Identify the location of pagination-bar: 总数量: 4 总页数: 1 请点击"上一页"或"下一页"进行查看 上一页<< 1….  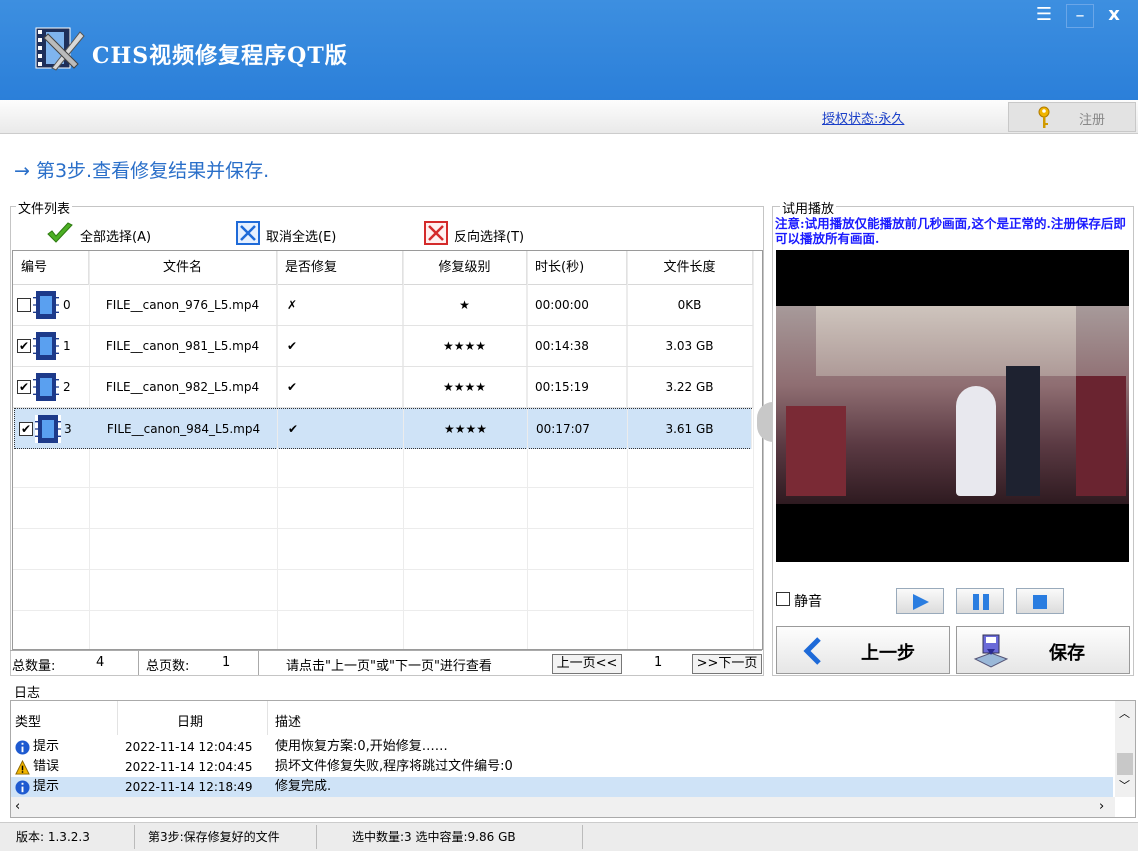
(386, 662).